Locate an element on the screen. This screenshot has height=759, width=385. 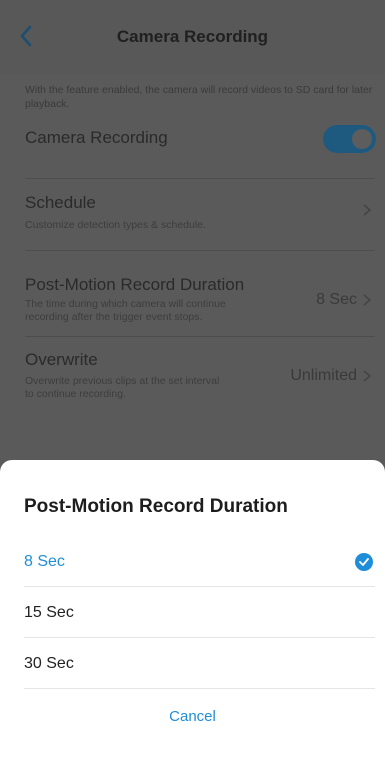
option-30-sec: 30 Sec is located at coordinates (199, 664).